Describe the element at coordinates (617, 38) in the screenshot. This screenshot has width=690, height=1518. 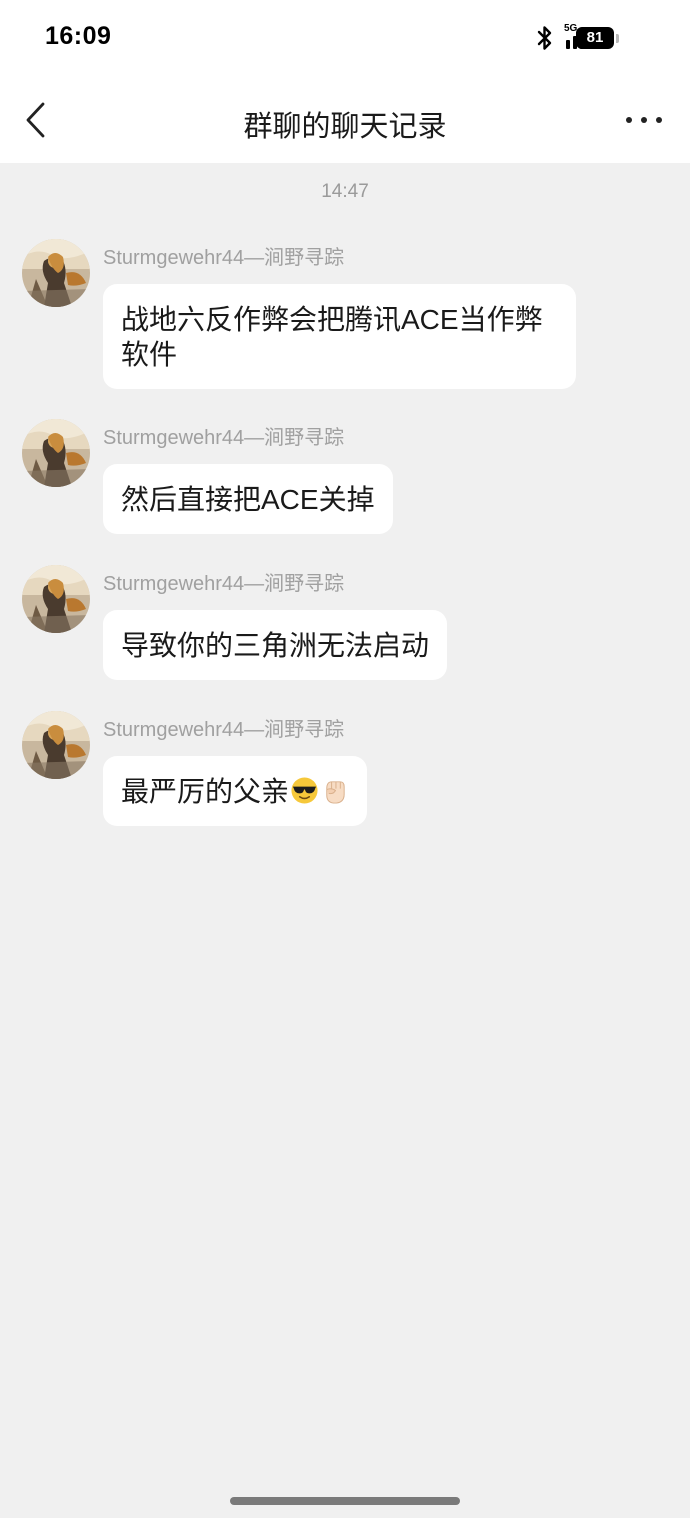
I see `battery-tip` at that location.